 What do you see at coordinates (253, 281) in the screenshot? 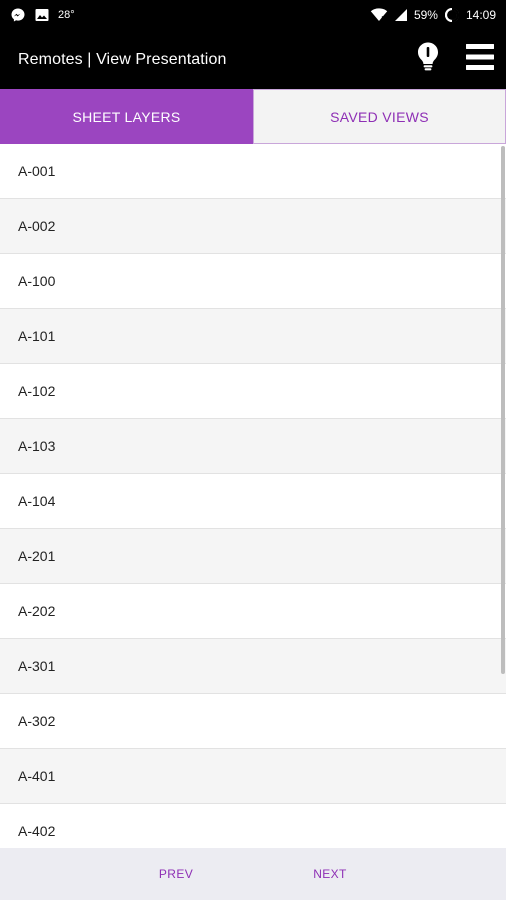
I see `list-item: A-100` at bounding box center [253, 281].